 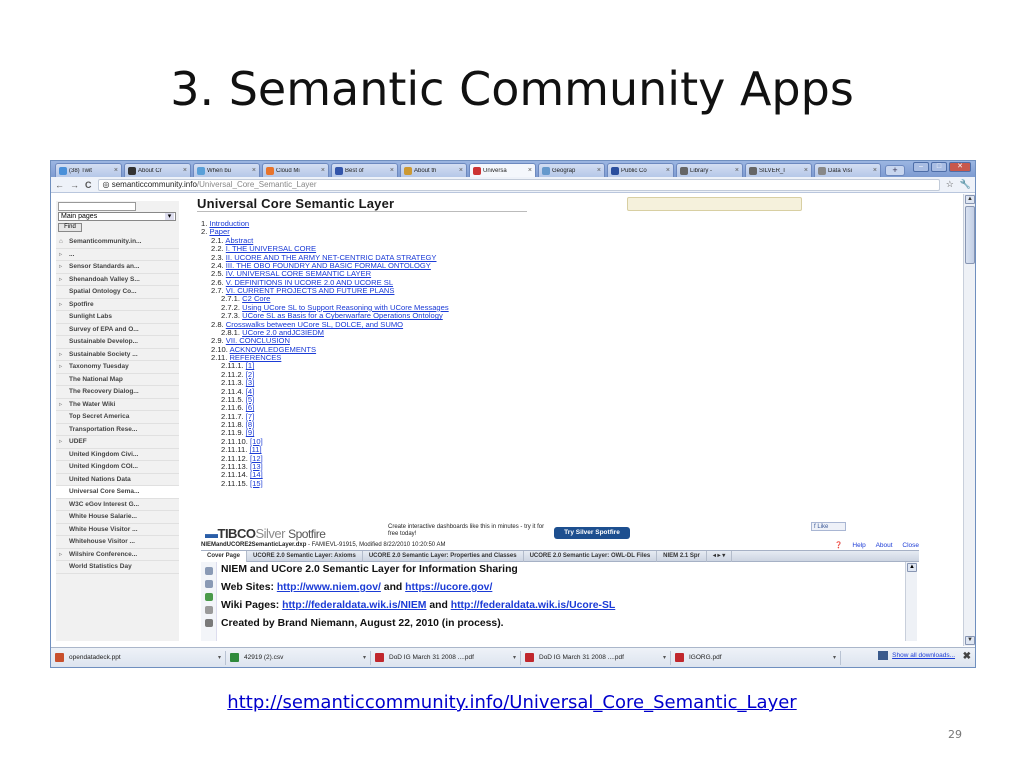 I want to click on download-item: IGORG.pdf ▾, so click(x=756, y=657).